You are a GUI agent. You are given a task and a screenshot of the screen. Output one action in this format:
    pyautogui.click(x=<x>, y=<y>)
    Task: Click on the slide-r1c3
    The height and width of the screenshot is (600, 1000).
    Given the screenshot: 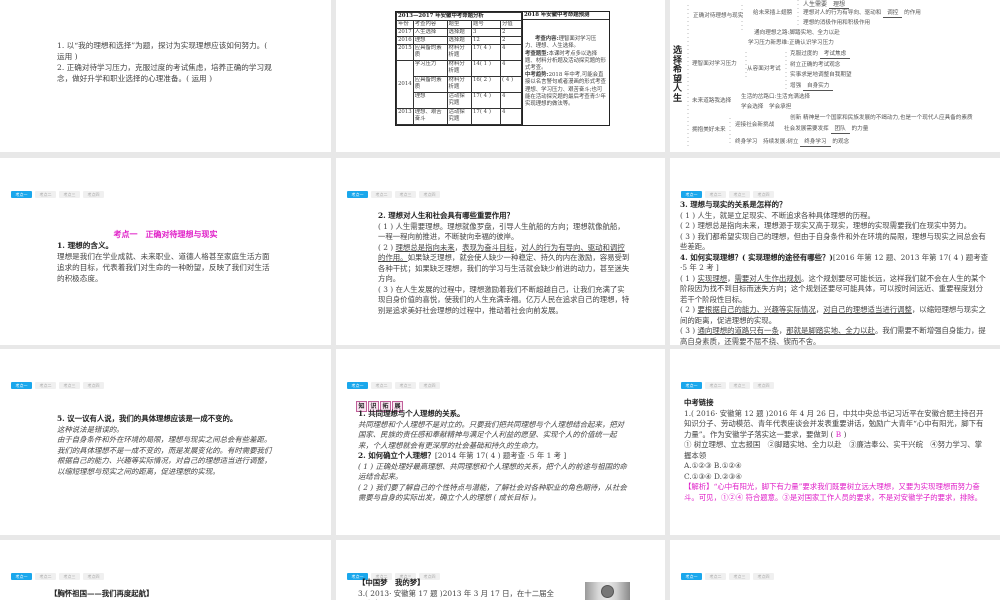 What is the action you would take?
    pyautogui.click(x=835, y=76)
    